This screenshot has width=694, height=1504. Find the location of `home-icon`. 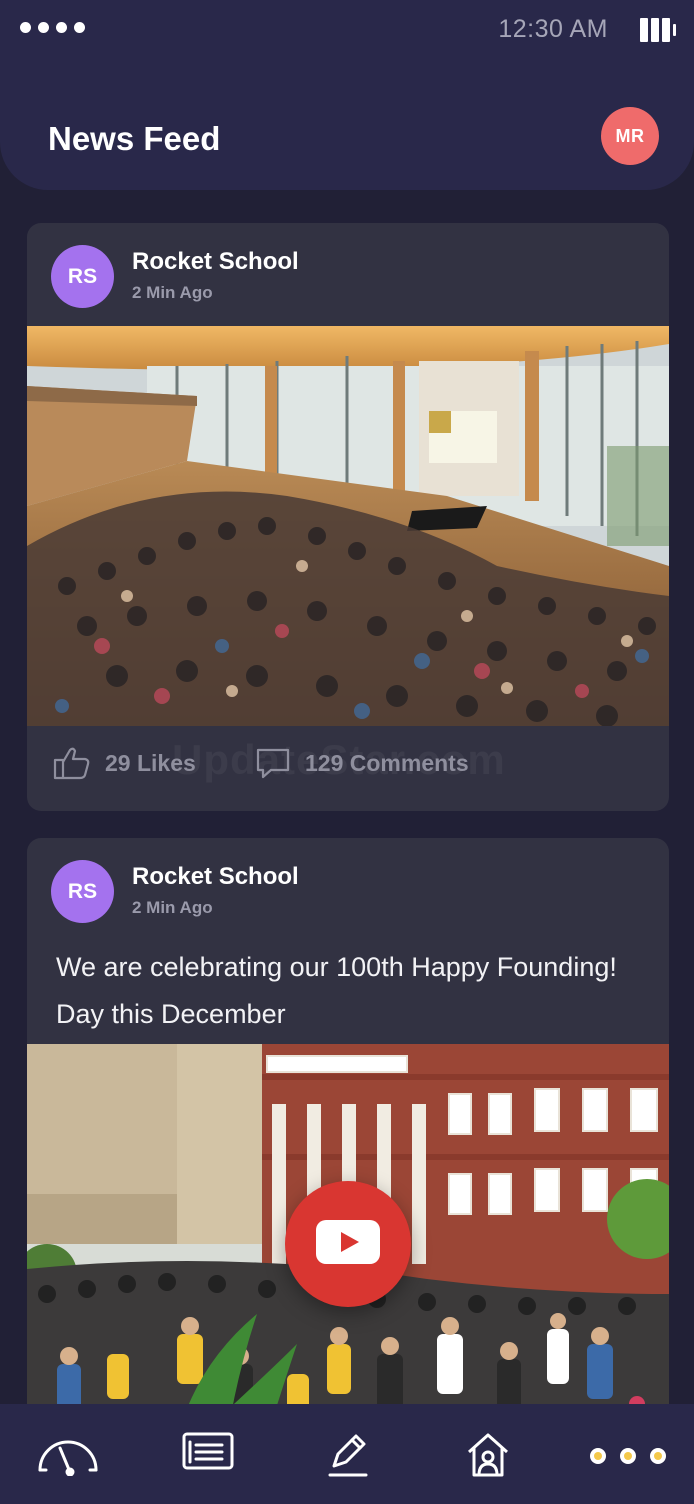

home-icon is located at coordinates (488, 1457).